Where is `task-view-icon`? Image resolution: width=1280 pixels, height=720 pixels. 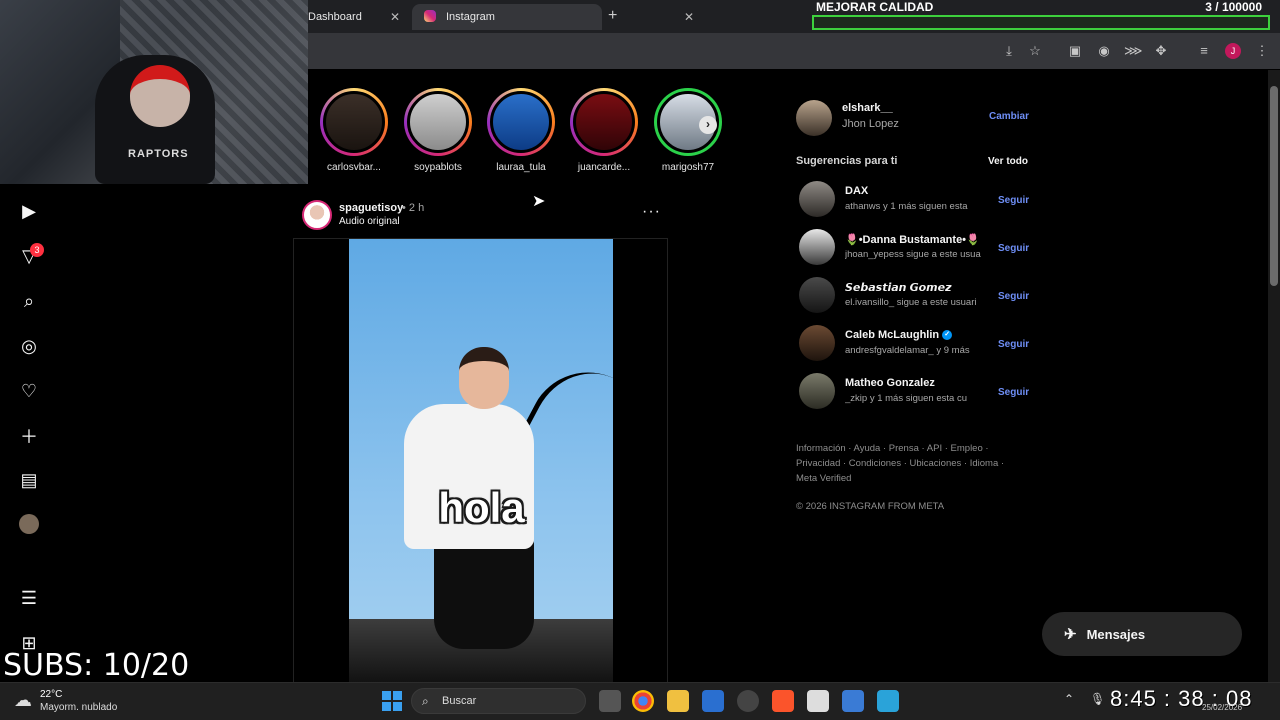
task-view-icon is located at coordinates (610, 701).